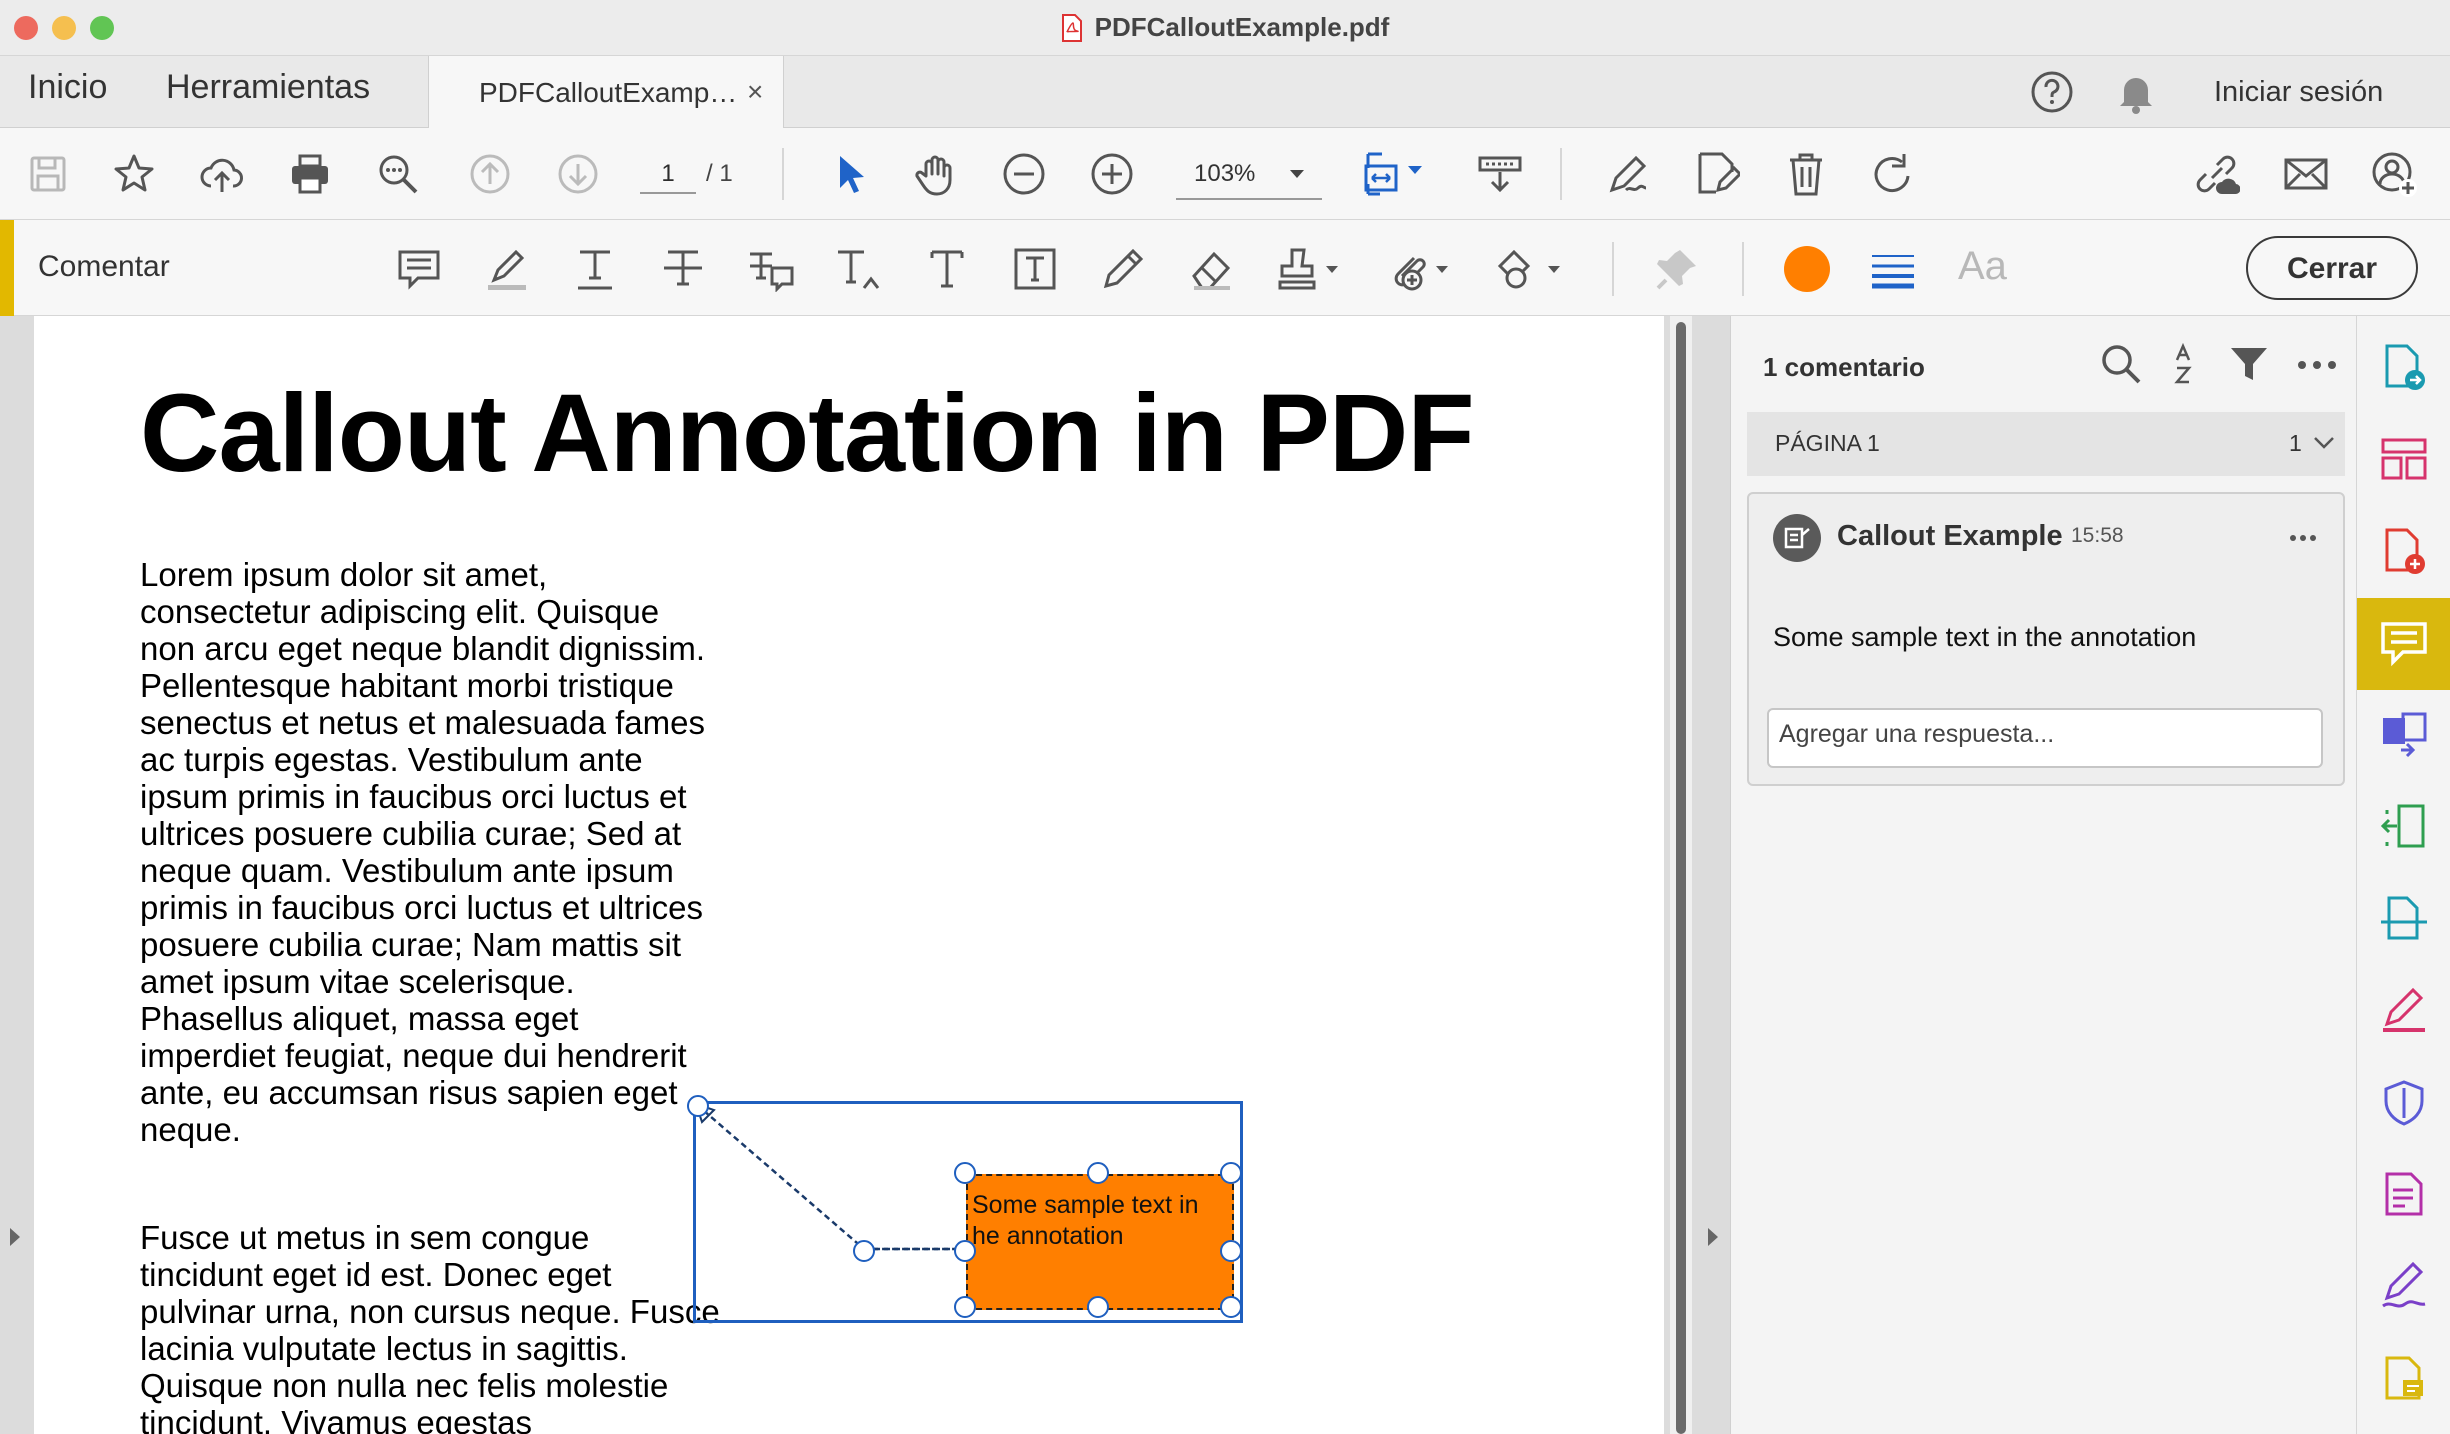  What do you see at coordinates (268, 87) in the screenshot?
I see `tab-herramientas: Herramientas` at bounding box center [268, 87].